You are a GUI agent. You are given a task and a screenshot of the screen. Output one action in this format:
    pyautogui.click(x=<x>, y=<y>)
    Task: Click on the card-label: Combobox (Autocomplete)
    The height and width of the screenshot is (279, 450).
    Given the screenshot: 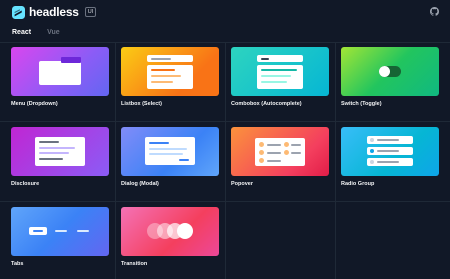 What is the action you would take?
    pyautogui.click(x=266, y=104)
    